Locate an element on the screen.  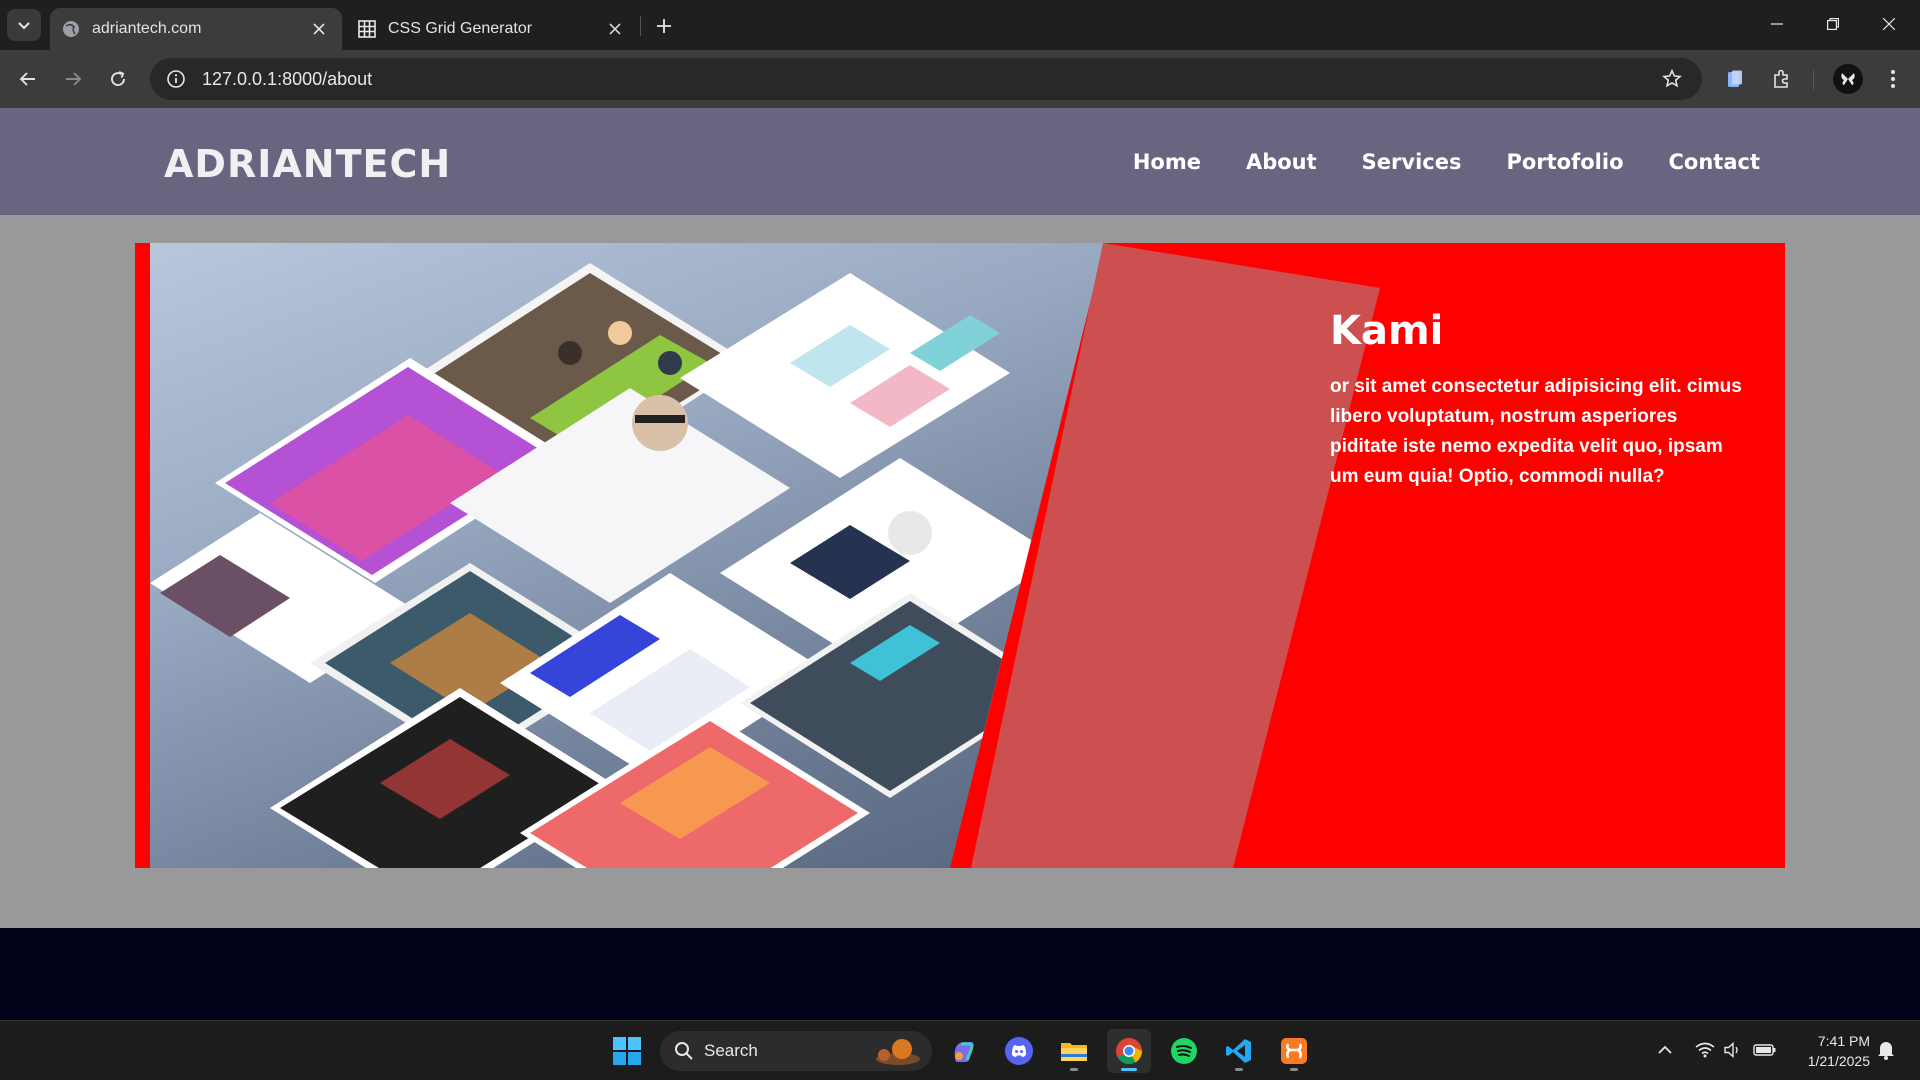
profile-avatar is located at coordinates (1848, 79).